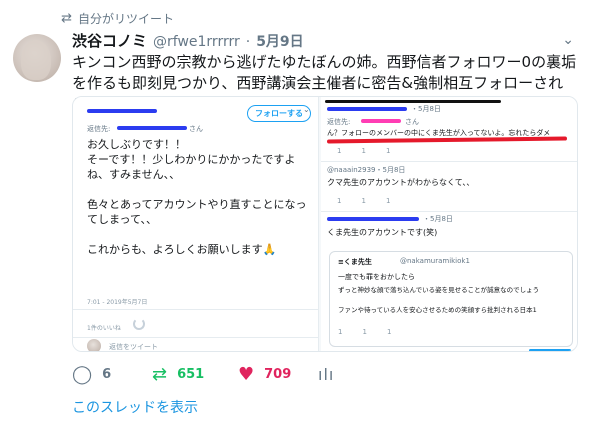  Describe the element at coordinates (133, 347) in the screenshot. I see `reply-placeholder: 返信をツイート` at that location.